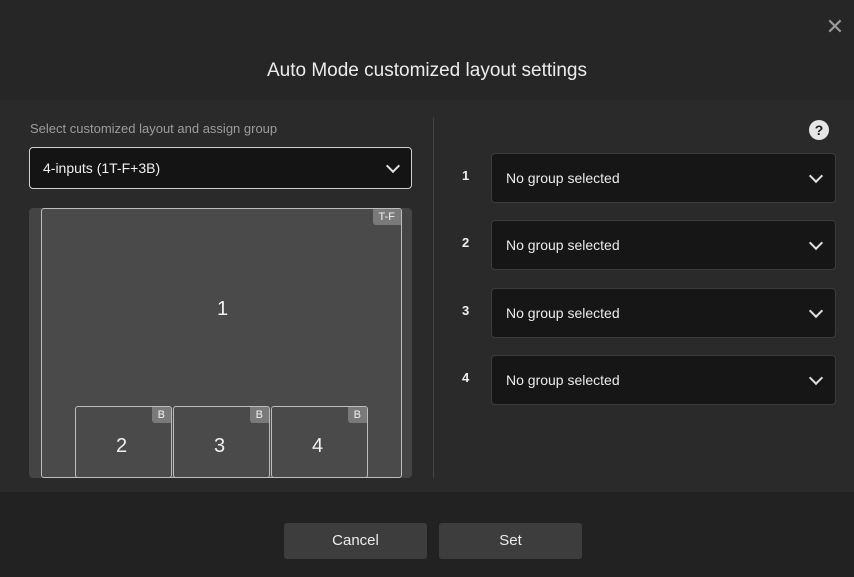 This screenshot has height=577, width=854. What do you see at coordinates (386, 217) in the screenshot?
I see `tile-badge: T-F` at bounding box center [386, 217].